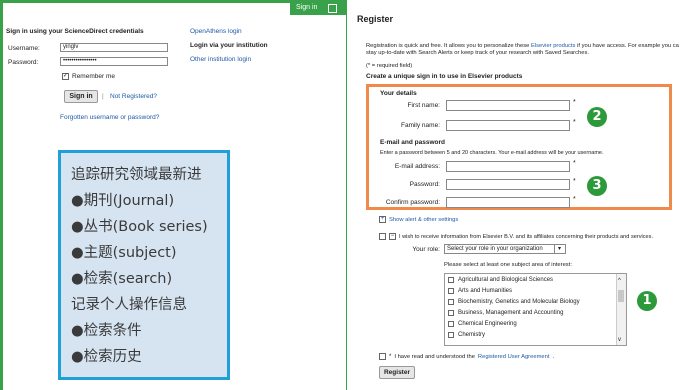 The height and width of the screenshot is (390, 693). I want to click on subject-label: Business, Management and Accounting, so click(511, 313).